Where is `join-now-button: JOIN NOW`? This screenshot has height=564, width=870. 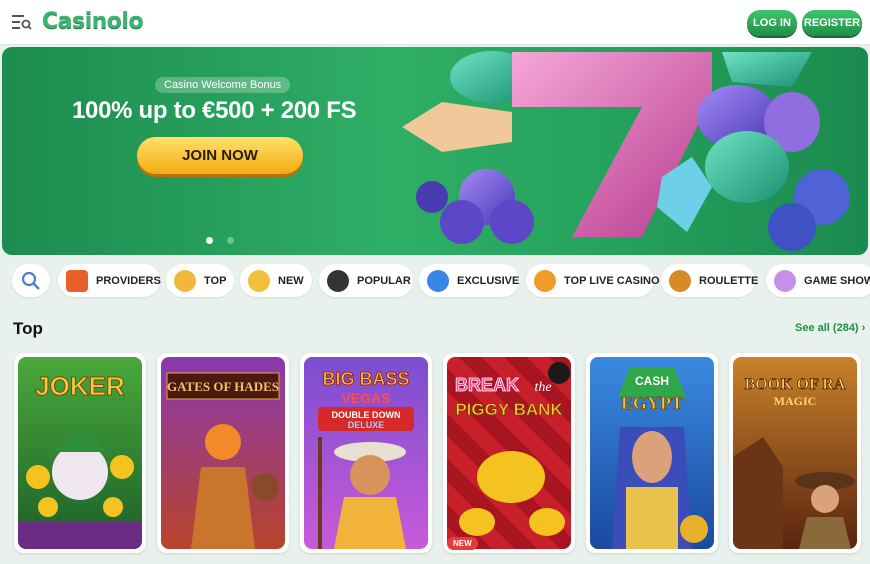
join-now-button: JOIN NOW is located at coordinates (220, 155).